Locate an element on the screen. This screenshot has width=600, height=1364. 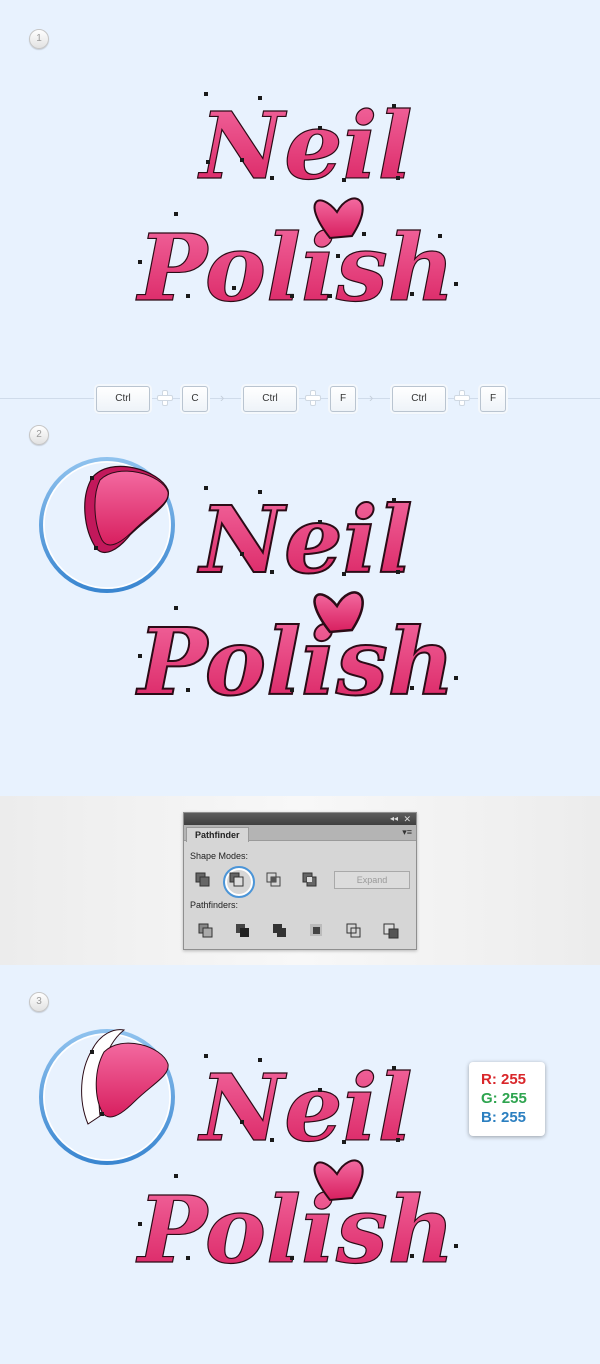
word-polish-2: Polish is located at coordinates (295, 662).